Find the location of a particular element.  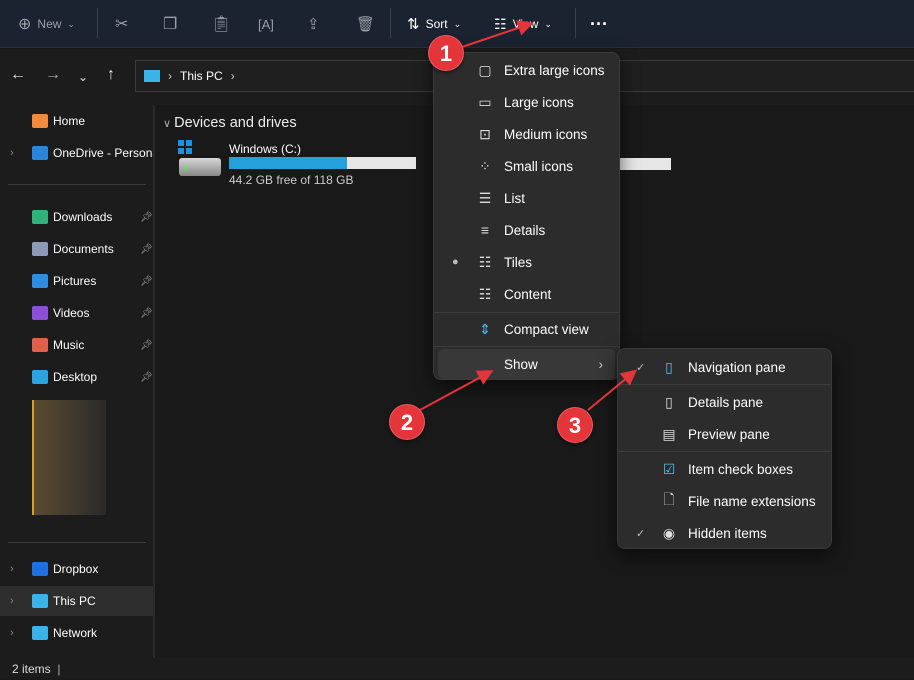

annotation-badge-1: 1 is located at coordinates (446, 53).